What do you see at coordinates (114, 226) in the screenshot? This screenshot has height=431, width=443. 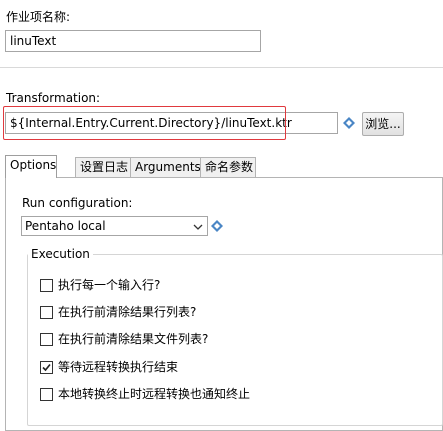 I see `run-config-select: Pentaho local` at bounding box center [114, 226].